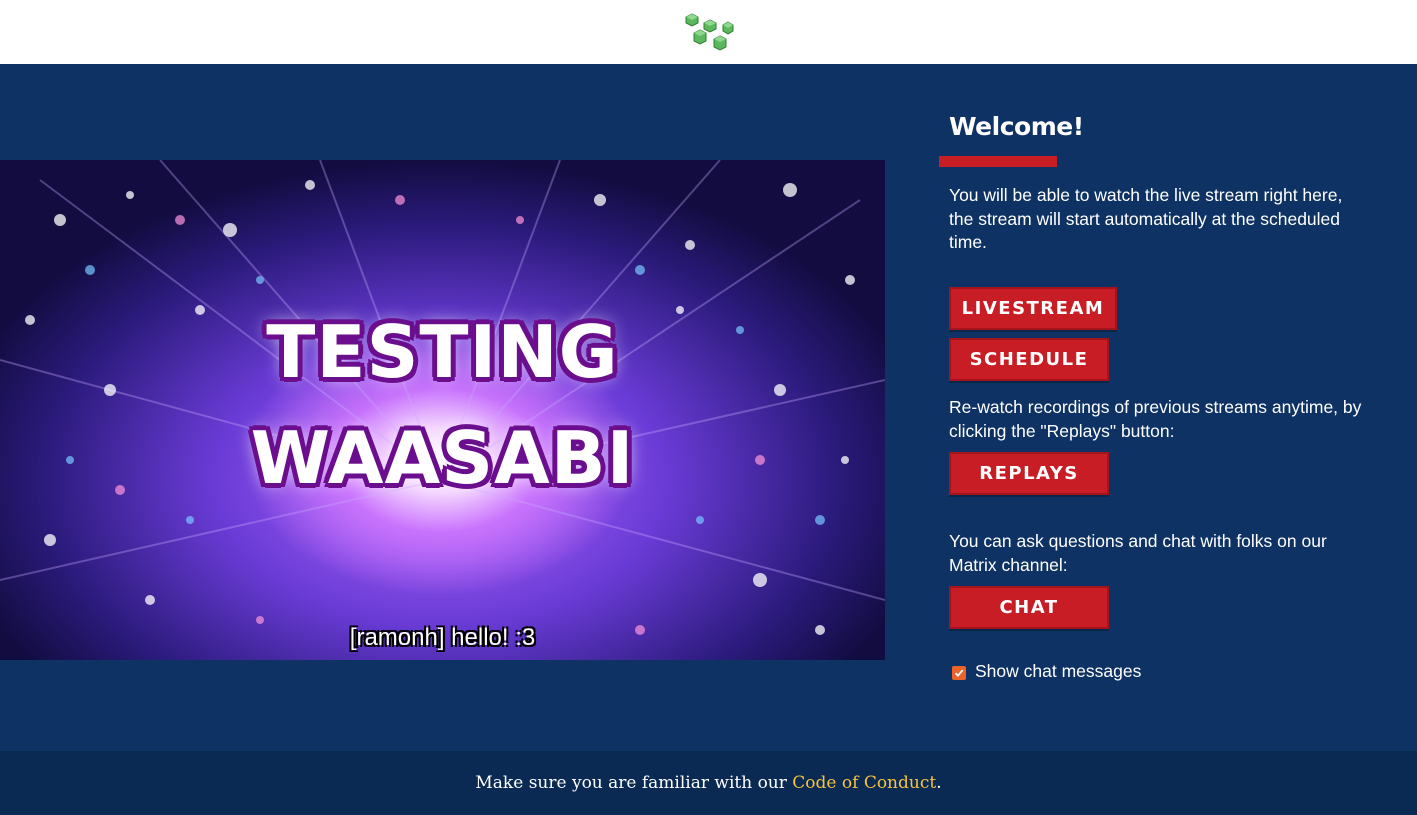 This screenshot has height=815, width=1417. I want to click on checkmark-icon, so click(959, 673).